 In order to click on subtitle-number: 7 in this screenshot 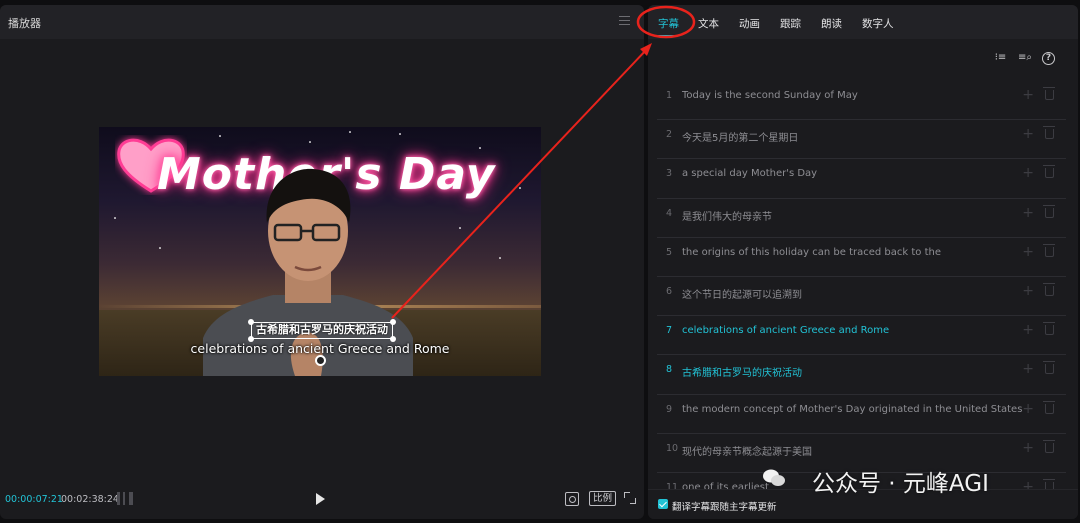, I will do `click(669, 331)`.